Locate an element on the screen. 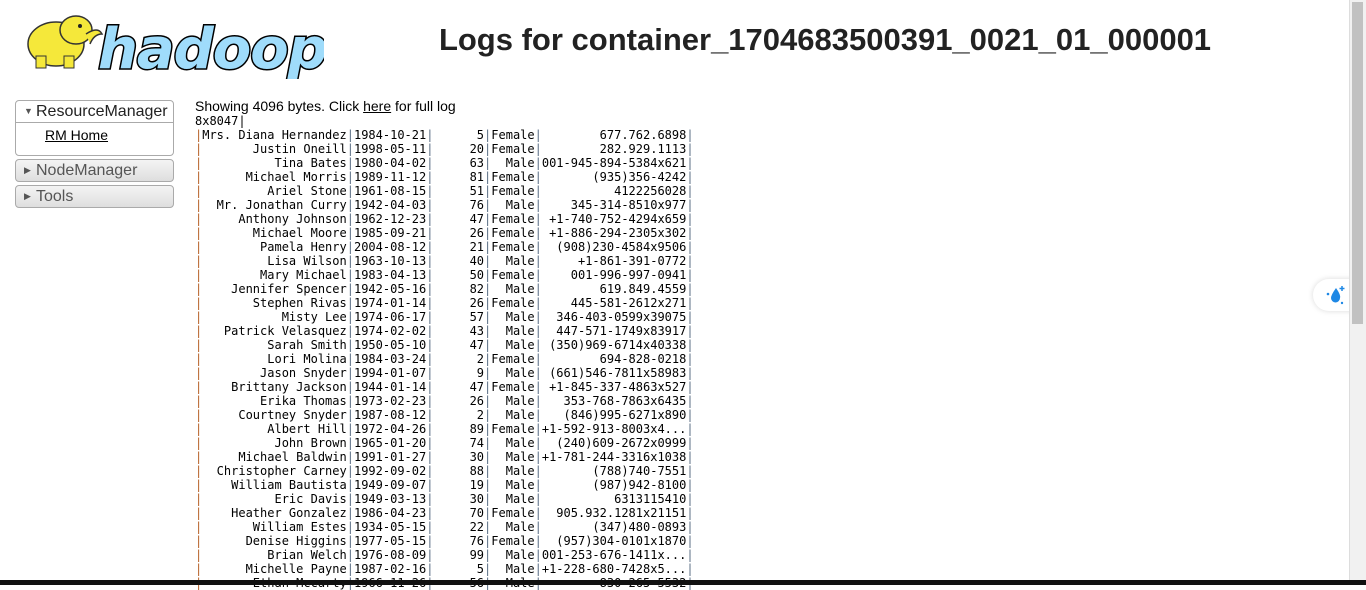  log-cell: Lori Molina is located at coordinates (274, 359).